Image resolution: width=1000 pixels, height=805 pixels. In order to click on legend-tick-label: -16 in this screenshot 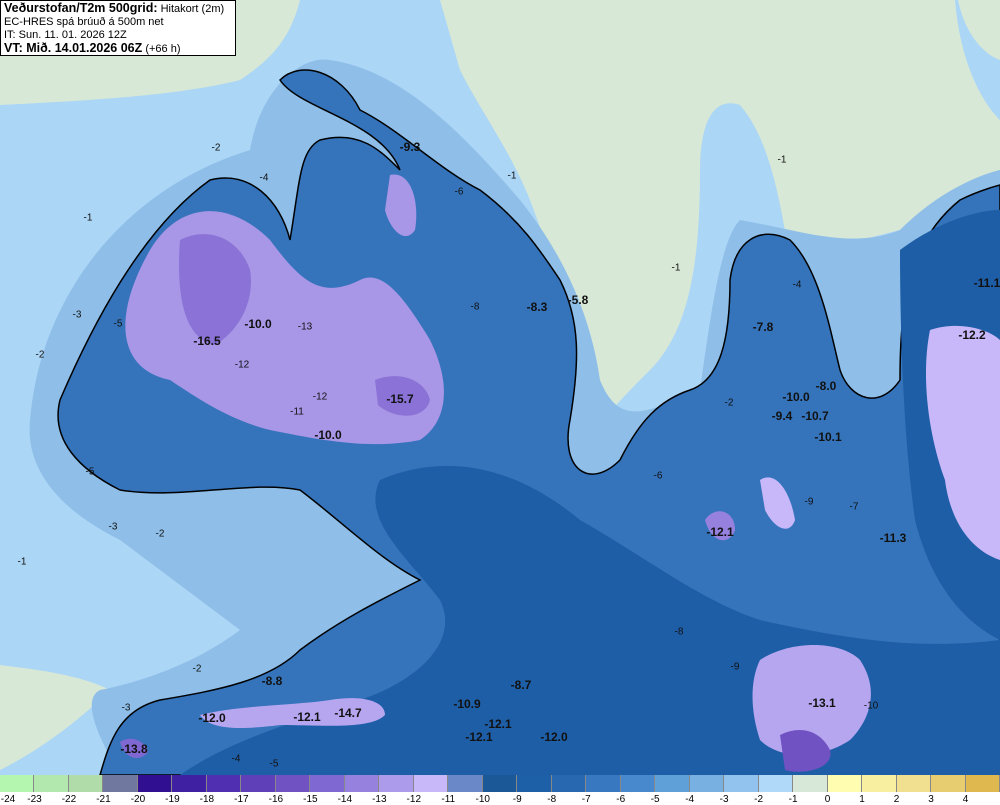, I will do `click(276, 799)`.